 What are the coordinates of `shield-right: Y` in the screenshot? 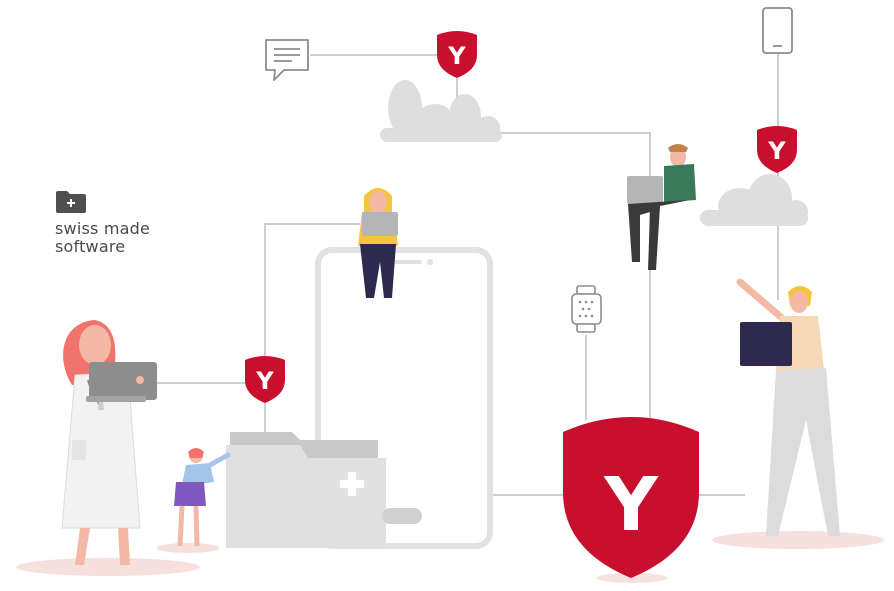 It's located at (777, 149).